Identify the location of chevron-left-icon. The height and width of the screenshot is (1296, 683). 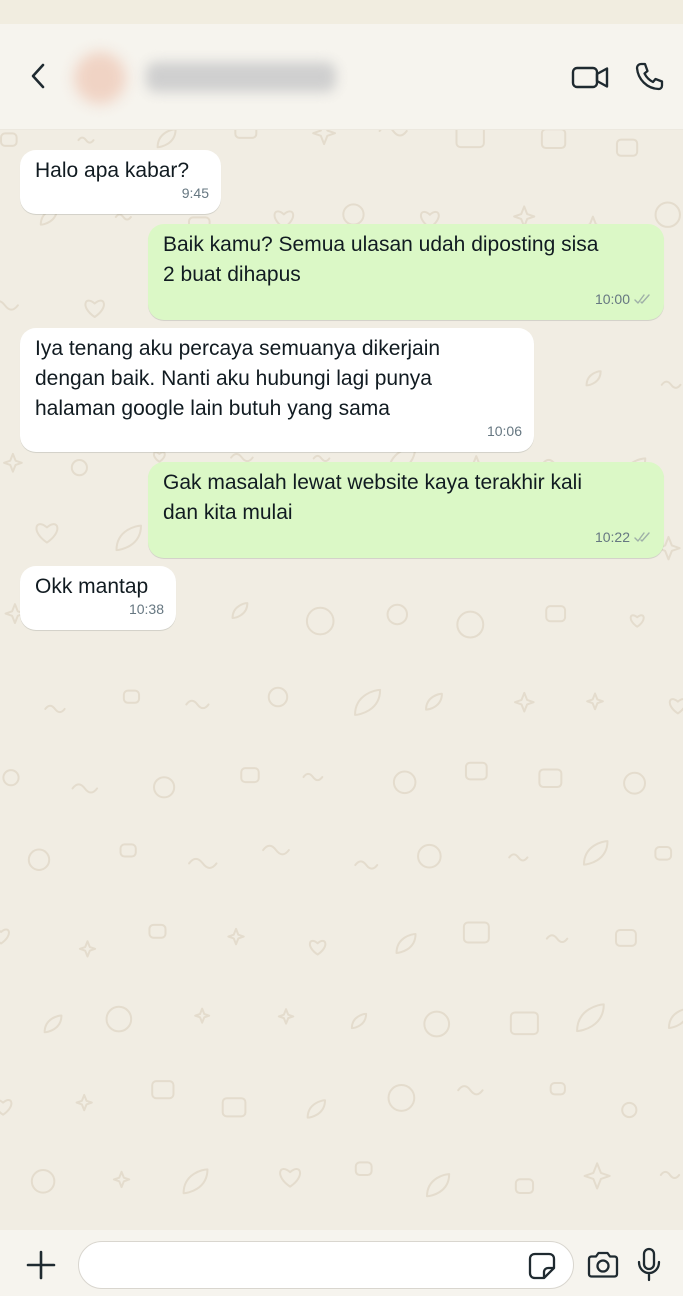
(38, 76).